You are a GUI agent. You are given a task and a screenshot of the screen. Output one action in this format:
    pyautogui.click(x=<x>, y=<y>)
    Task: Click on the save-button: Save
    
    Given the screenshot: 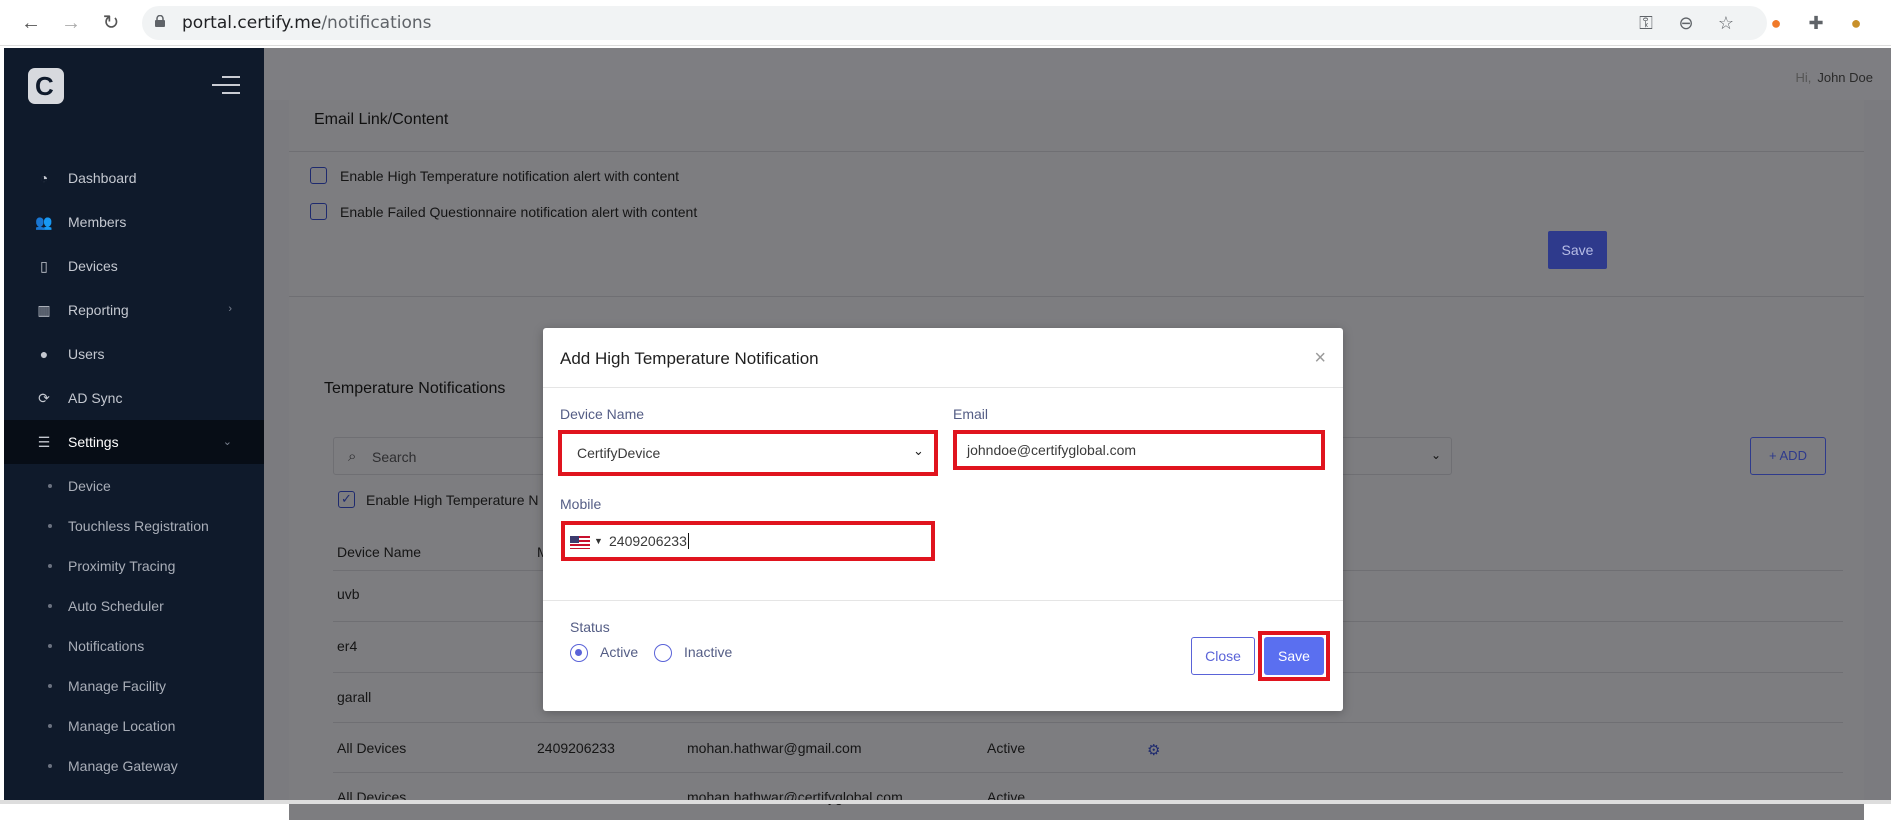 What is the action you would take?
    pyautogui.click(x=1294, y=656)
    